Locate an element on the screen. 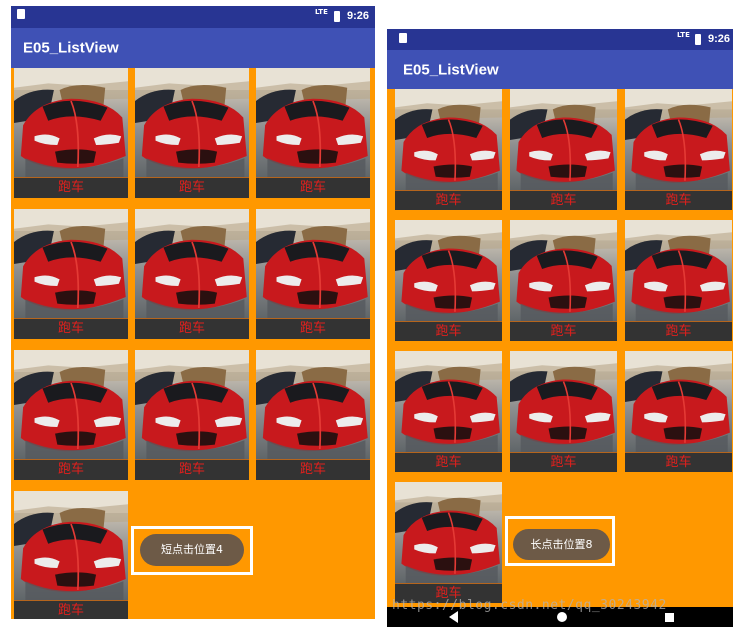 This screenshot has height=627, width=733. recents-icon is located at coordinates (669, 617).